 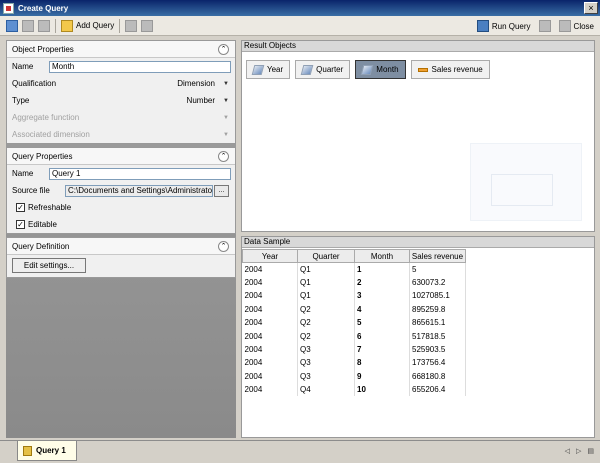 I want to click on refreshable-checkbox: ✓, so click(x=20, y=207).